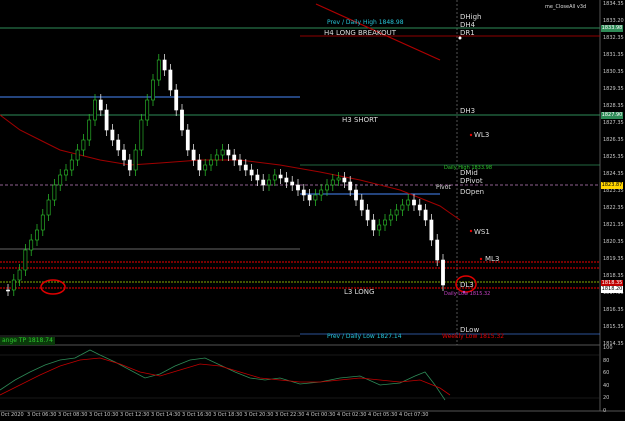 The height and width of the screenshot is (421, 625). Describe the element at coordinates (468, 25) in the screenshot. I see `label-dh4: DH4` at that location.